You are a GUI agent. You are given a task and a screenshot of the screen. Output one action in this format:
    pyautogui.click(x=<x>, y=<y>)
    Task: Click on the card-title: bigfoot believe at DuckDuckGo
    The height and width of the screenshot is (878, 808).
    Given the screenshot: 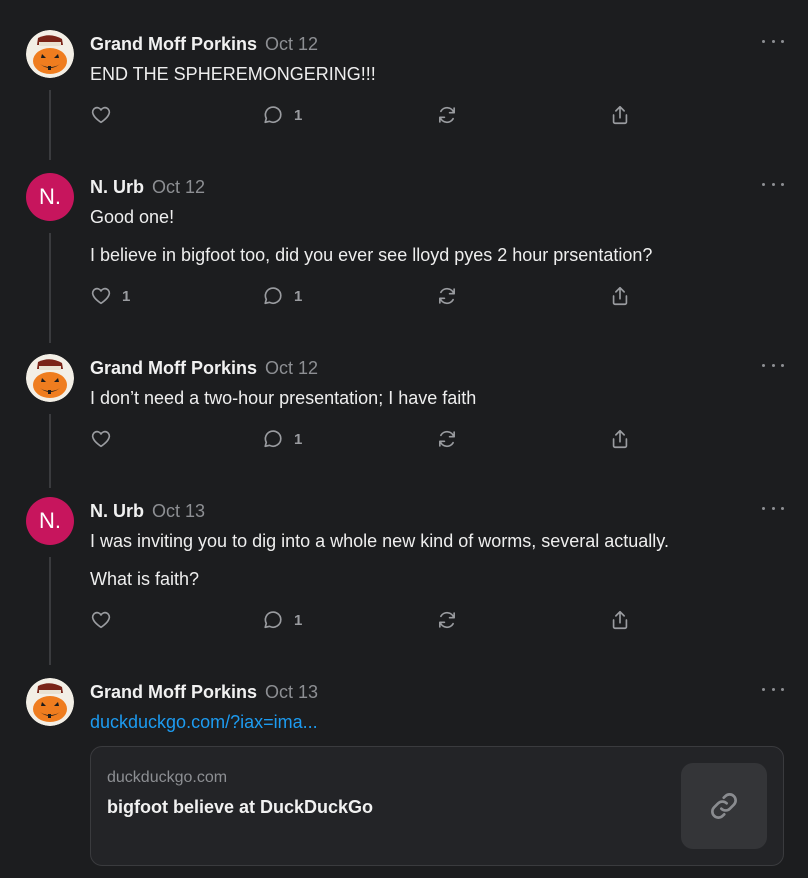 What is the action you would take?
    pyautogui.click(x=240, y=807)
    